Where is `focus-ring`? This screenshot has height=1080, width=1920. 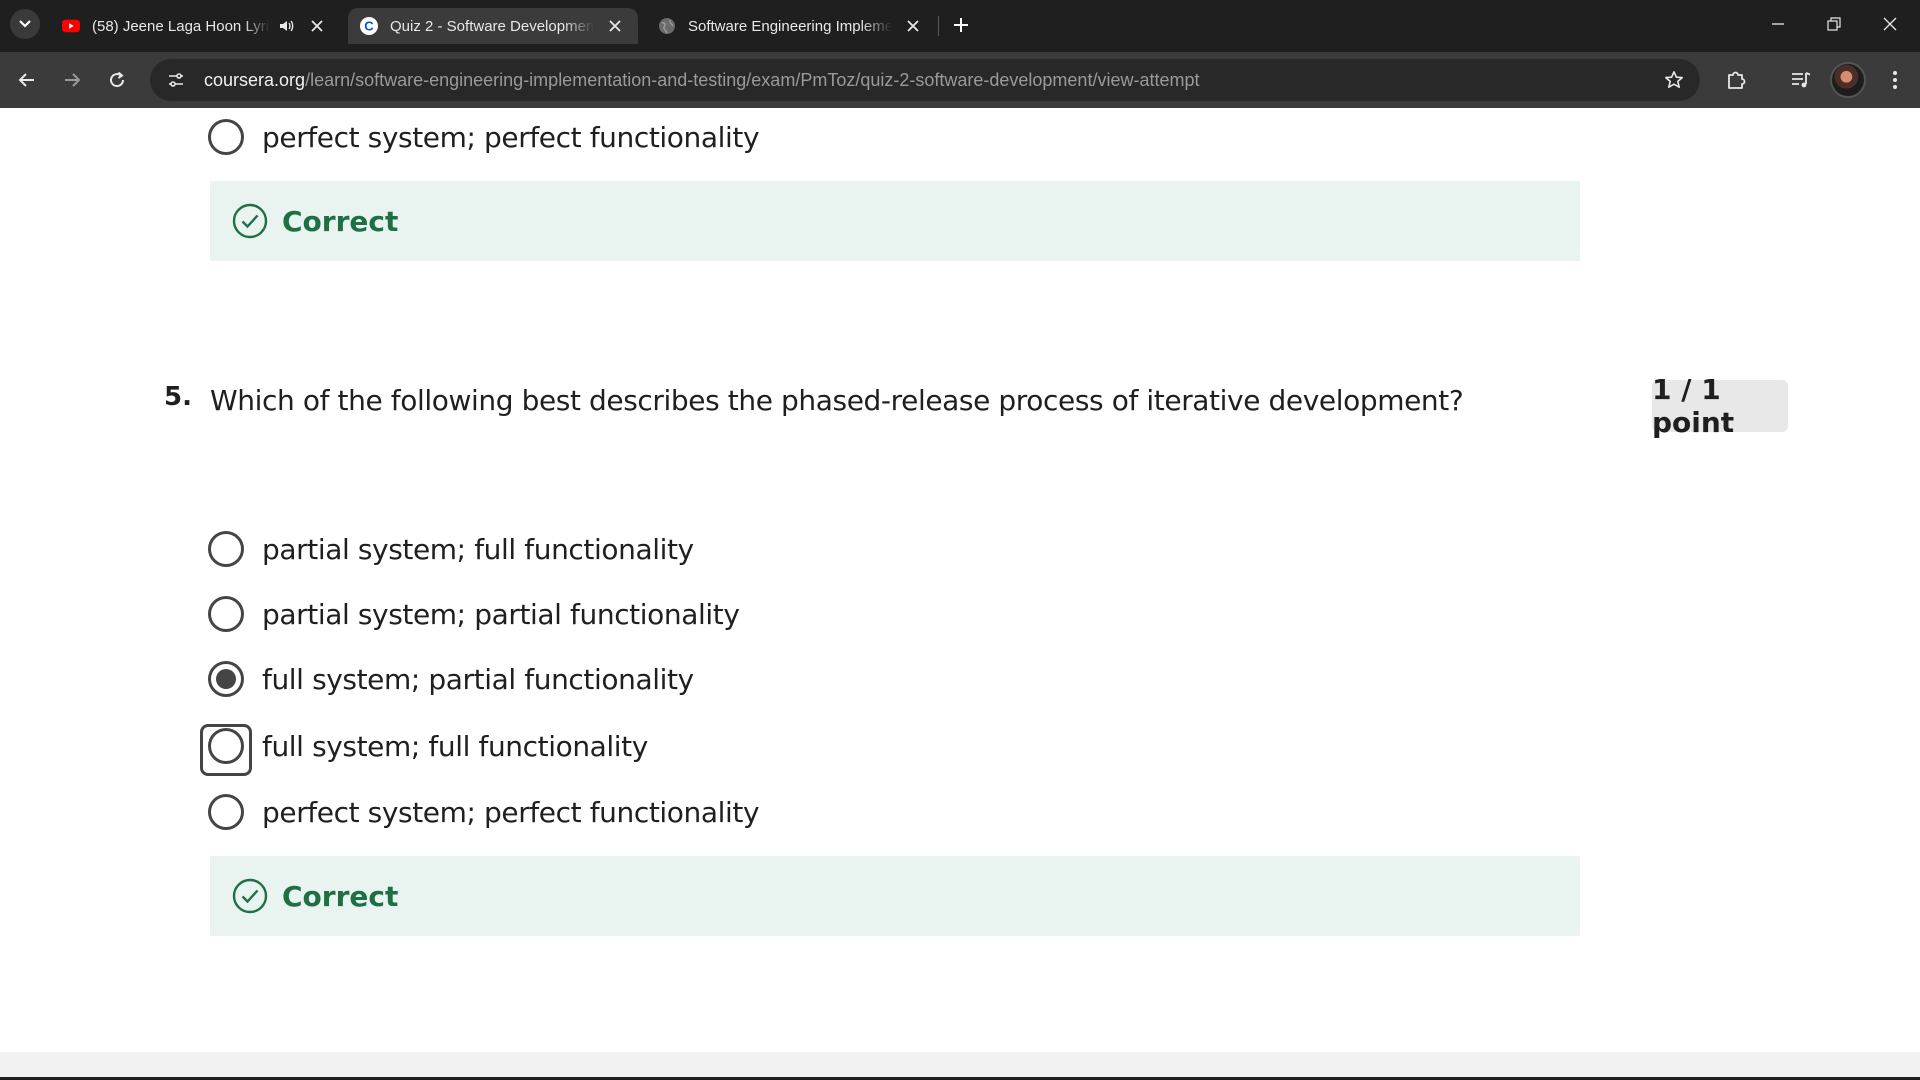 focus-ring is located at coordinates (226, 750).